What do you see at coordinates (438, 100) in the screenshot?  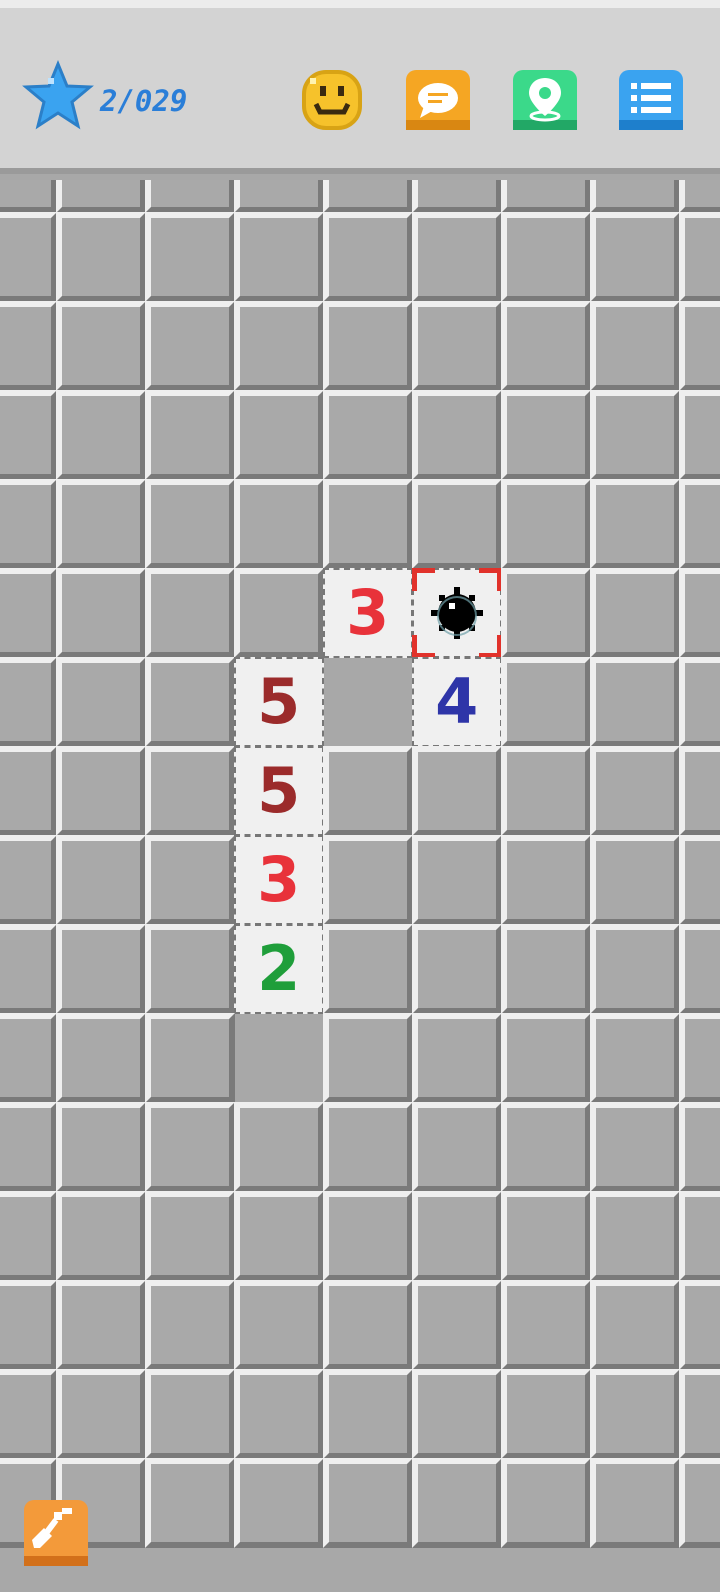 I see `chat-button` at bounding box center [438, 100].